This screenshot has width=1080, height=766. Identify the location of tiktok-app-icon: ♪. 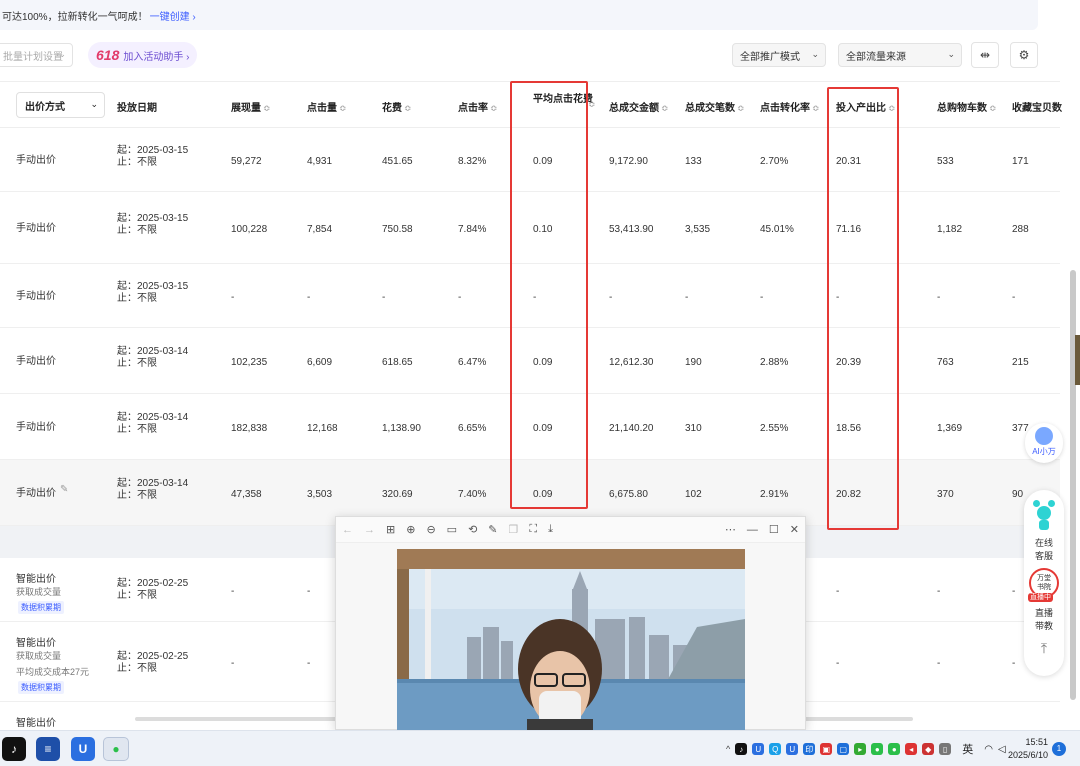
(14, 749).